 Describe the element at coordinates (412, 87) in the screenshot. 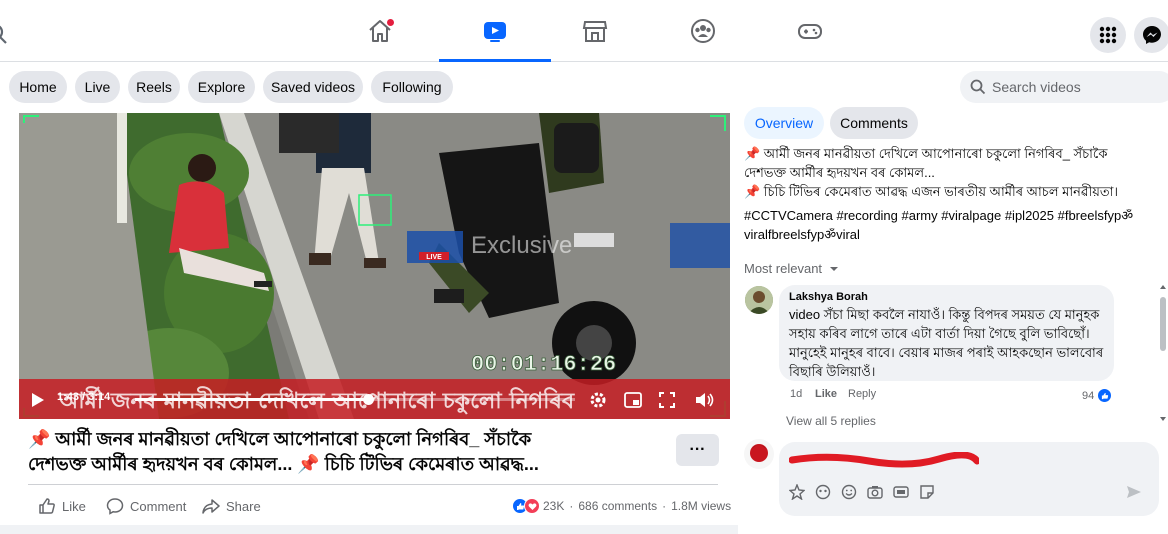

I see `subnav-pill-following: Following` at that location.